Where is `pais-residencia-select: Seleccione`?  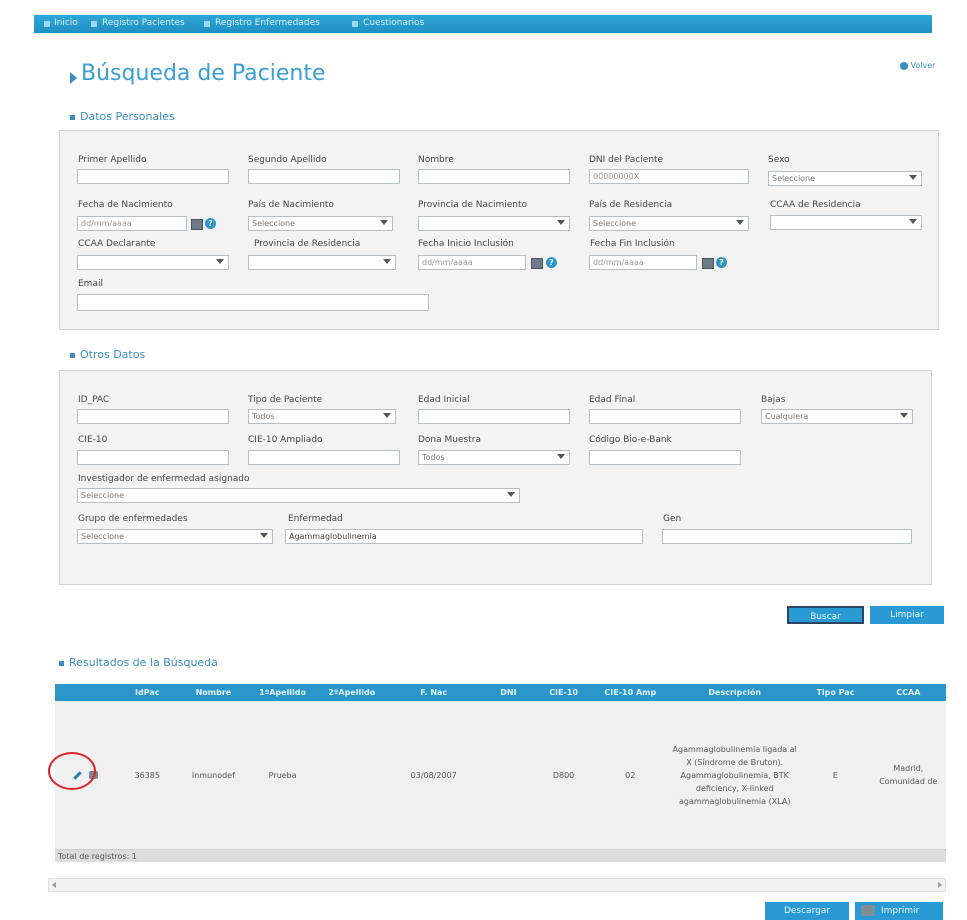 pais-residencia-select: Seleccione is located at coordinates (669, 223).